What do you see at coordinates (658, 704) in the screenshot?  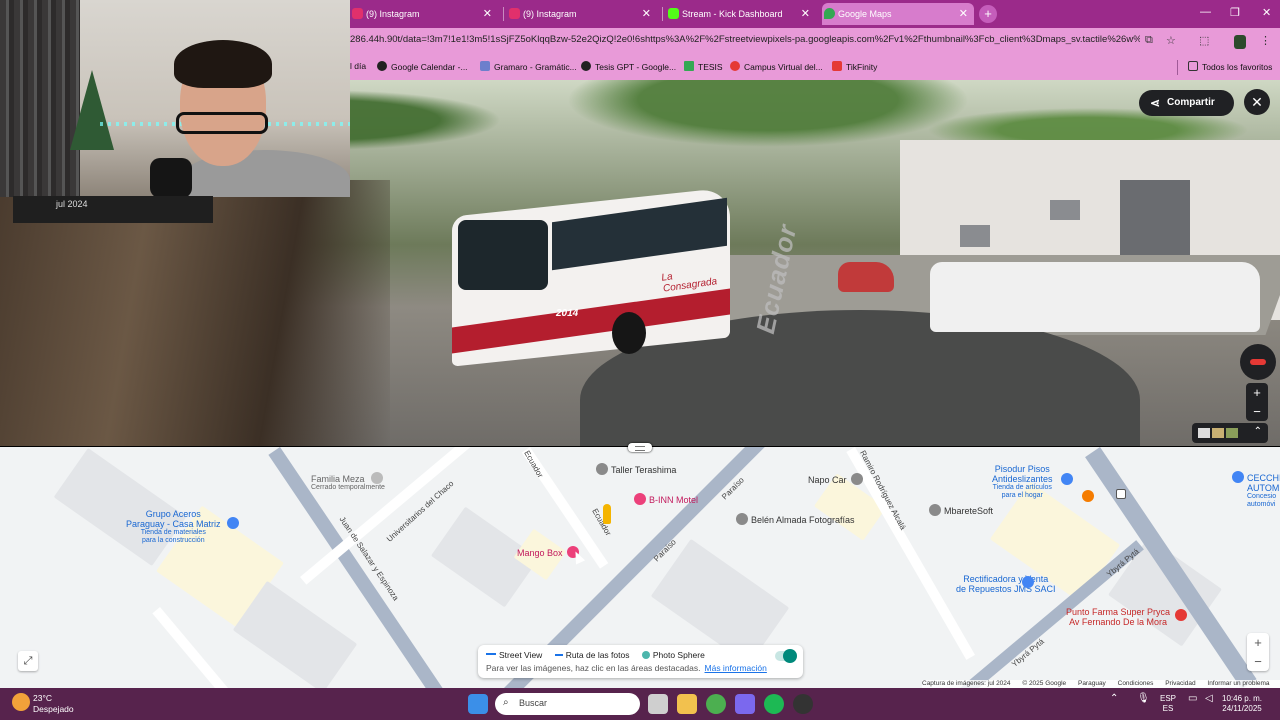 I see `task-view-icon` at bounding box center [658, 704].